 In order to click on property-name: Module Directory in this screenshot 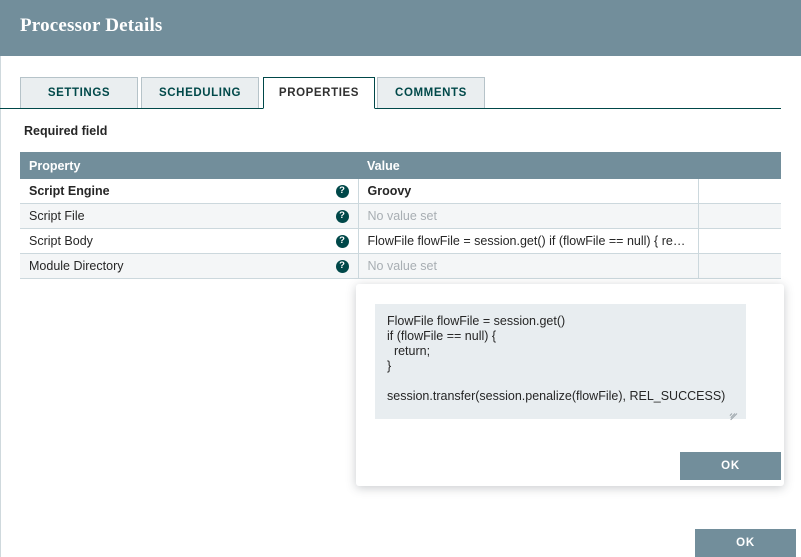, I will do `click(76, 266)`.